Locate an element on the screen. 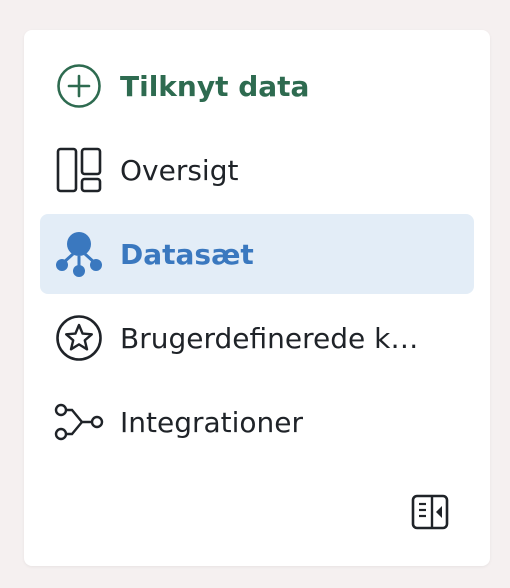 The width and height of the screenshot is (510, 588). sidebar-item-connect-data: Tilknyt data is located at coordinates (257, 86).